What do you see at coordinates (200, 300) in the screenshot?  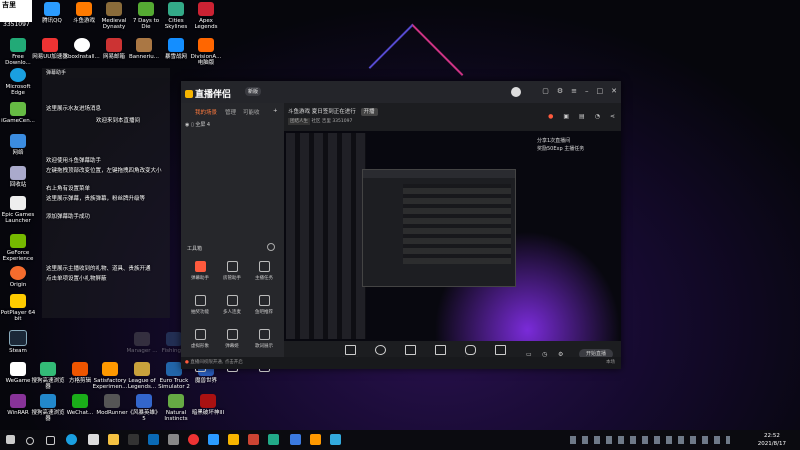 I see `gift-icon` at bounding box center [200, 300].